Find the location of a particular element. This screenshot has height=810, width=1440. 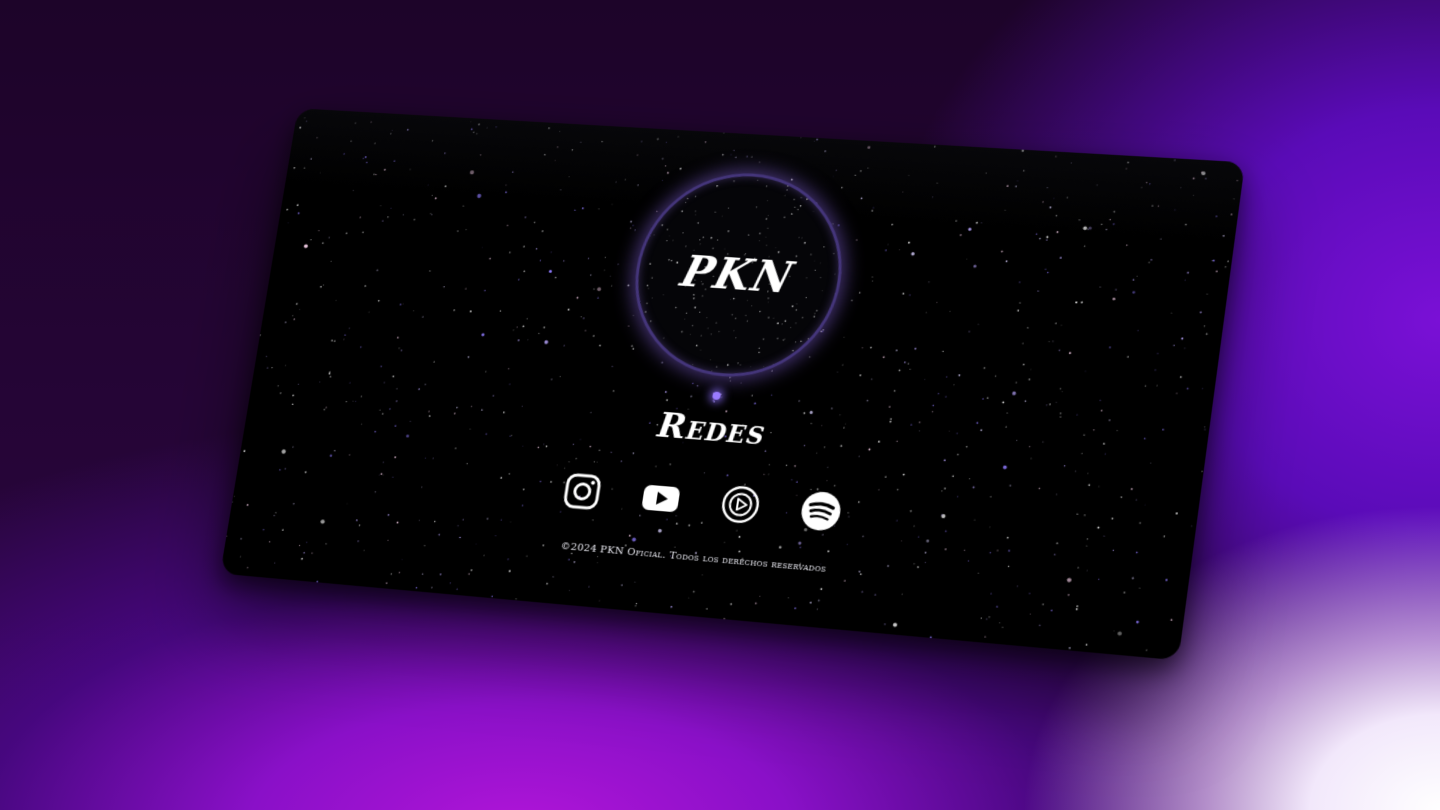

spotify-link is located at coordinates (820, 511).